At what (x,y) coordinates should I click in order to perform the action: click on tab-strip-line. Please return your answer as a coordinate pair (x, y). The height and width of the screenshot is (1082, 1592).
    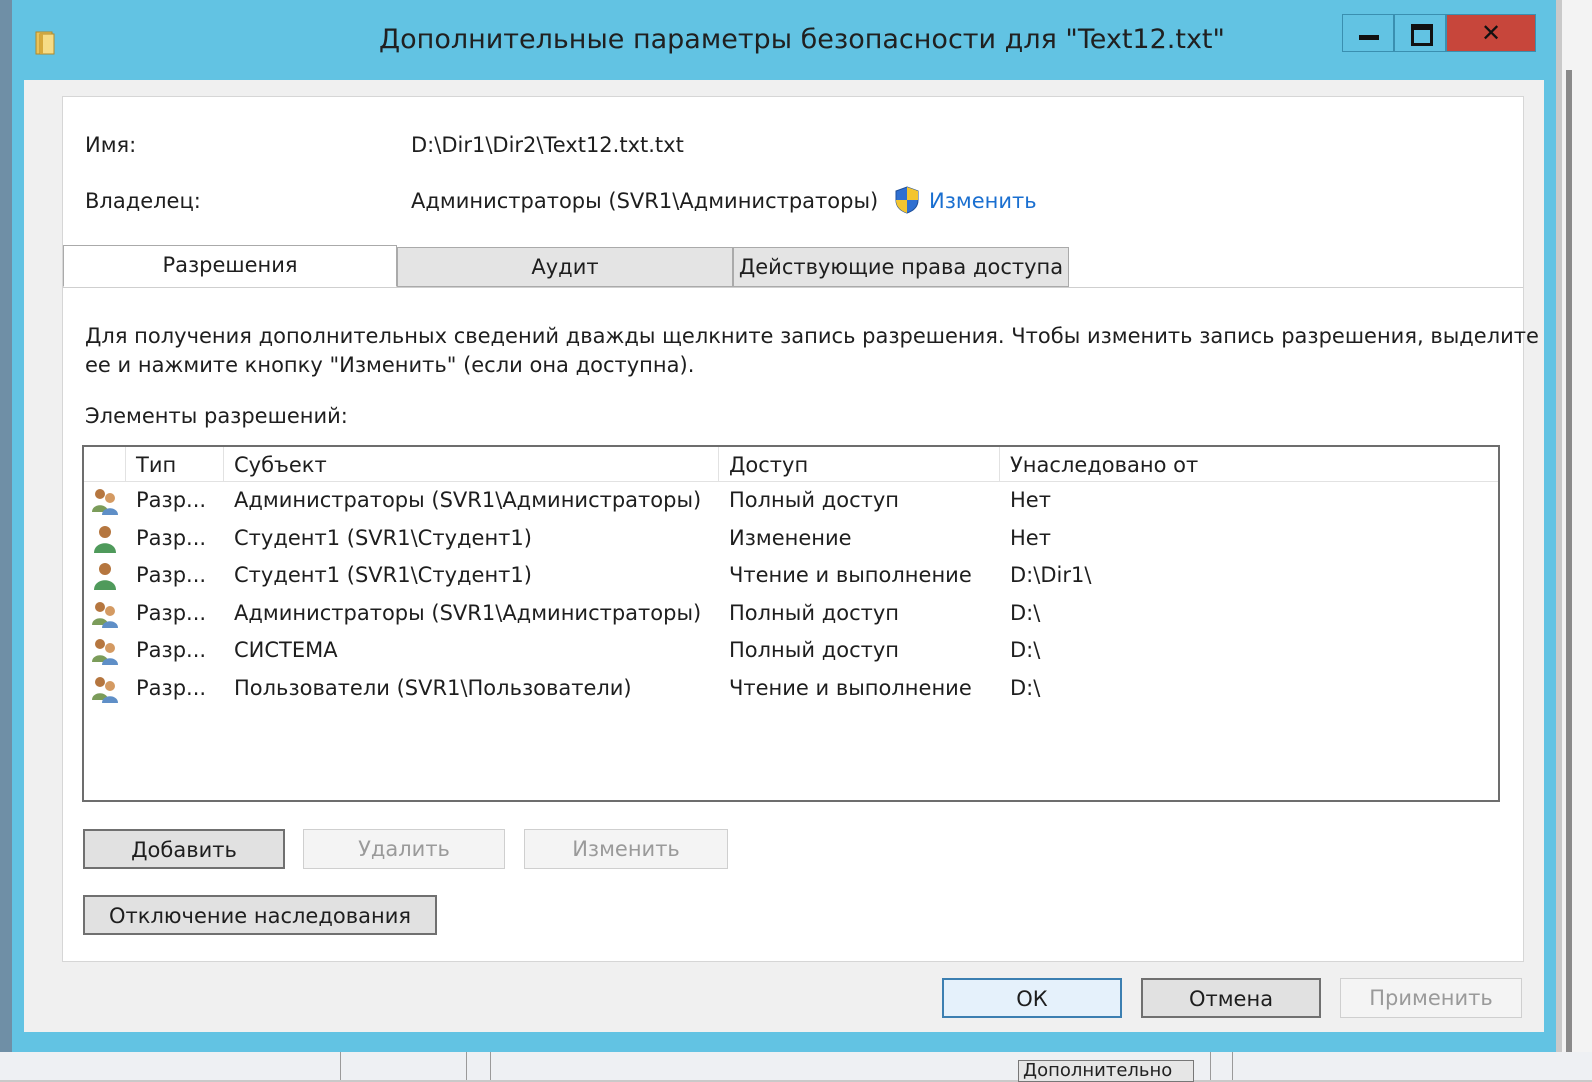
    Looking at the image, I should click on (793, 287).